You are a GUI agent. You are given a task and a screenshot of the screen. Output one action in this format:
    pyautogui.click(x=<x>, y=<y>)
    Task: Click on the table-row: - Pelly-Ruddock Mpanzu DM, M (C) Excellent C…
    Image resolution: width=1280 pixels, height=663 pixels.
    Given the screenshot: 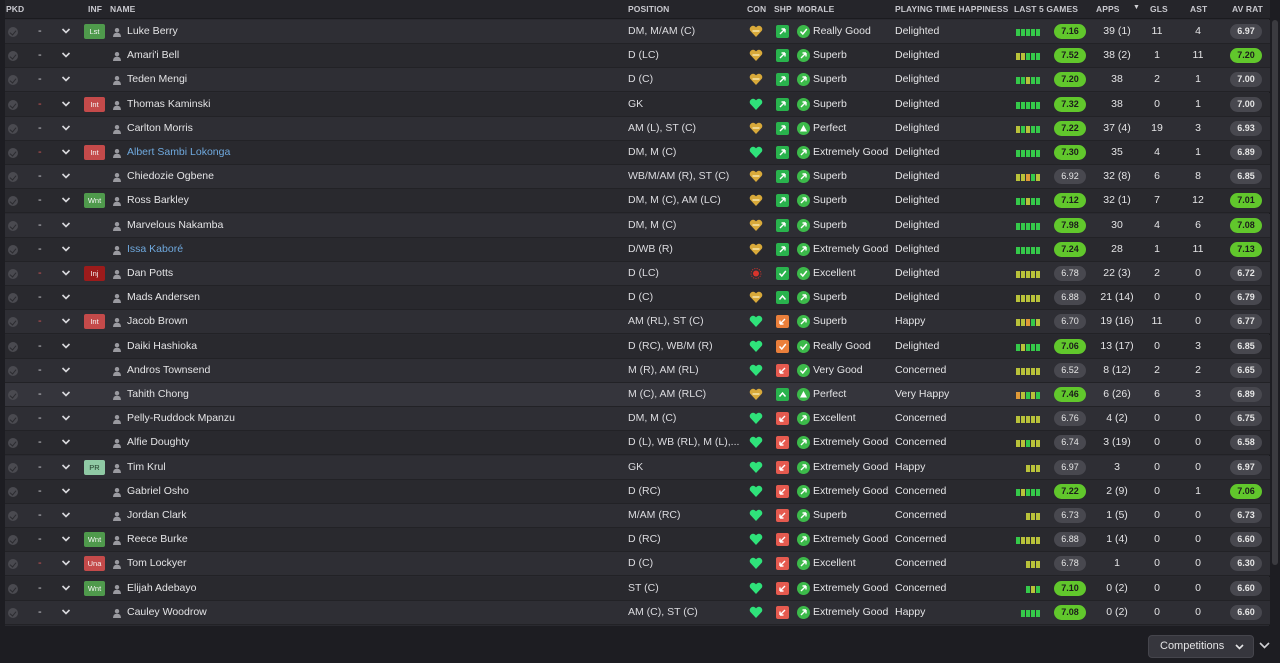 What is the action you would take?
    pyautogui.click(x=637, y=419)
    